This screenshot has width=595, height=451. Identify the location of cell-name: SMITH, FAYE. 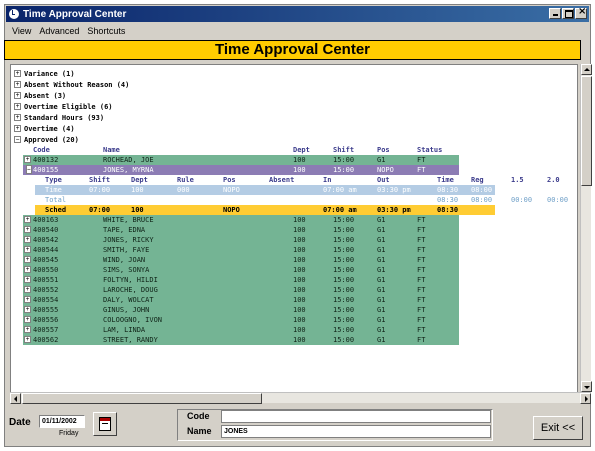
(126, 250).